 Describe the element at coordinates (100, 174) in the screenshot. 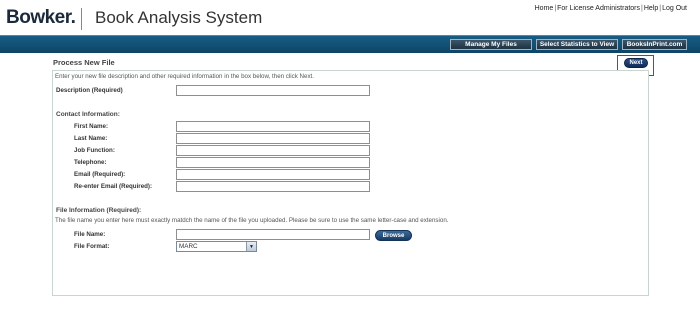

I see `email-label: Email (Required):` at that location.